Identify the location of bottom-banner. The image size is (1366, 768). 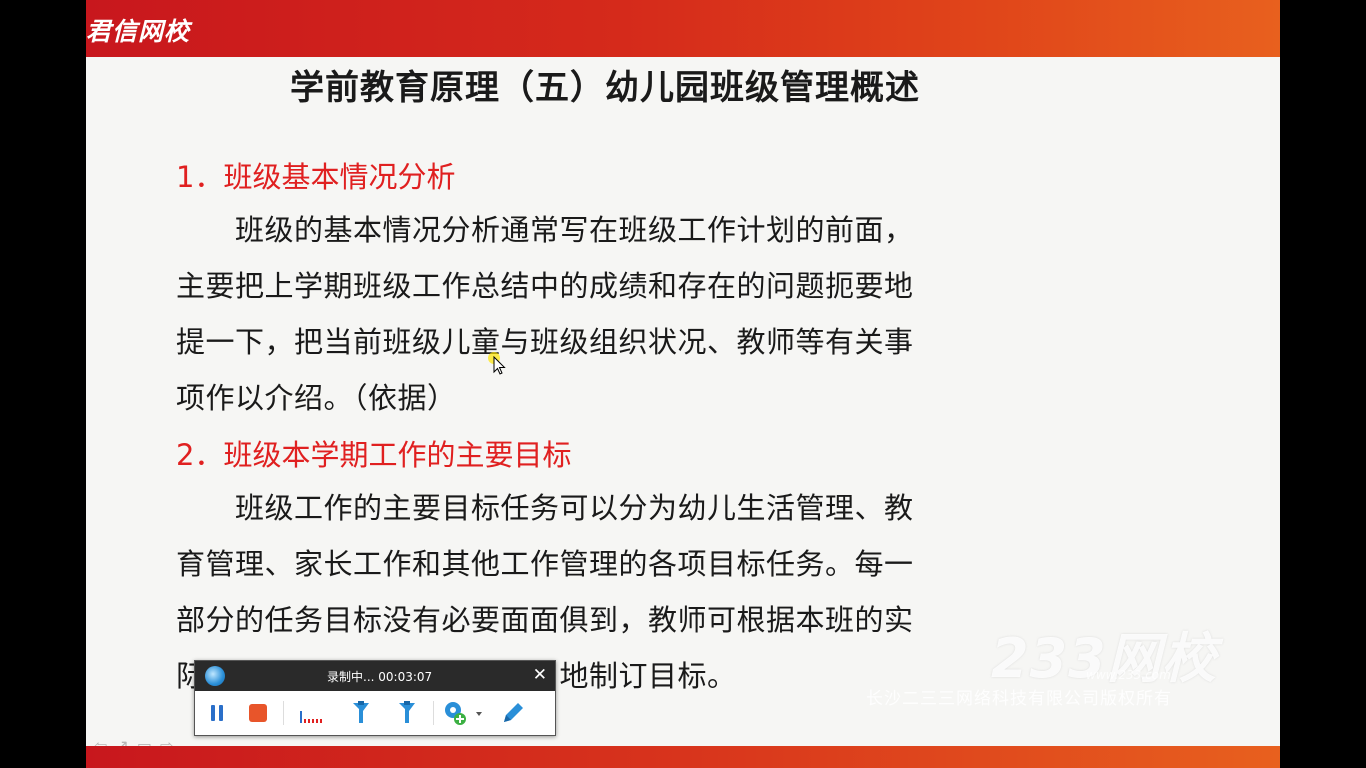
(683, 757).